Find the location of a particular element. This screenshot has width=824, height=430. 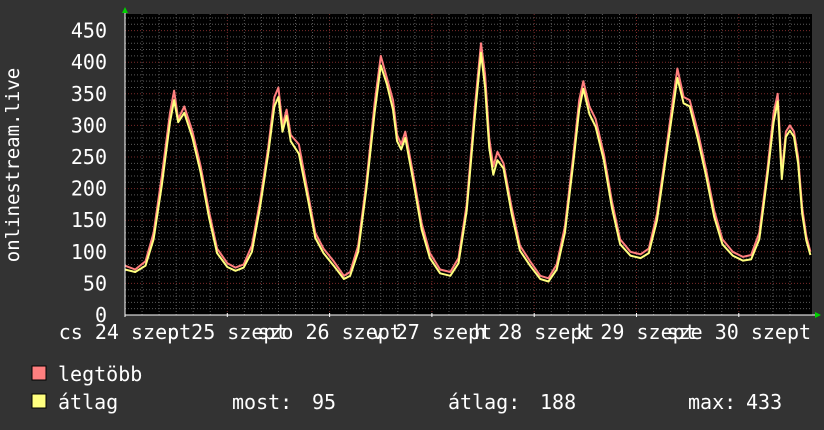

y-tick-label: 250 is located at coordinates (89, 157).